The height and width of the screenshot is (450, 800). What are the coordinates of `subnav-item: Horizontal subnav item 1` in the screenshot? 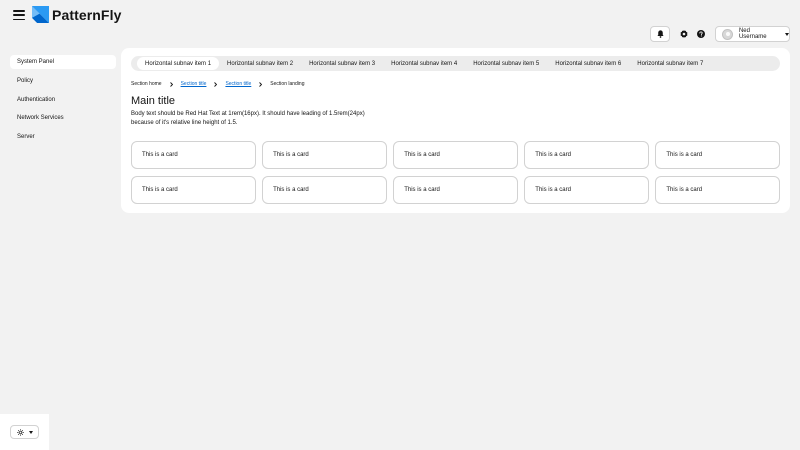 It's located at (178, 63).